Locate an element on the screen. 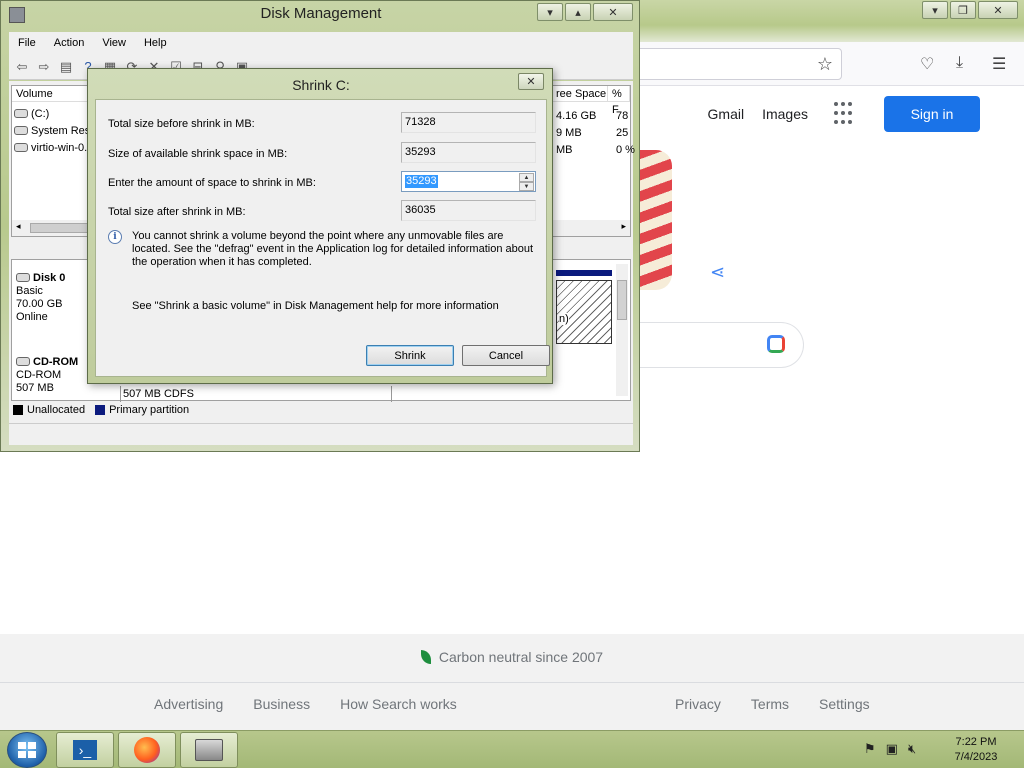 This screenshot has height=768, width=1024. footer-divider is located at coordinates (512, 682).